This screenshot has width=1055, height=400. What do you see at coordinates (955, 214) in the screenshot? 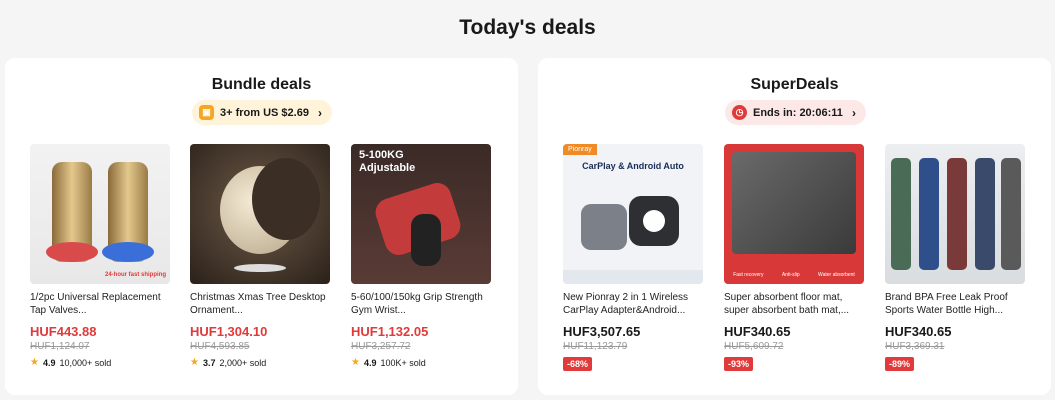
I see `product-image-water-bottles` at bounding box center [955, 214].